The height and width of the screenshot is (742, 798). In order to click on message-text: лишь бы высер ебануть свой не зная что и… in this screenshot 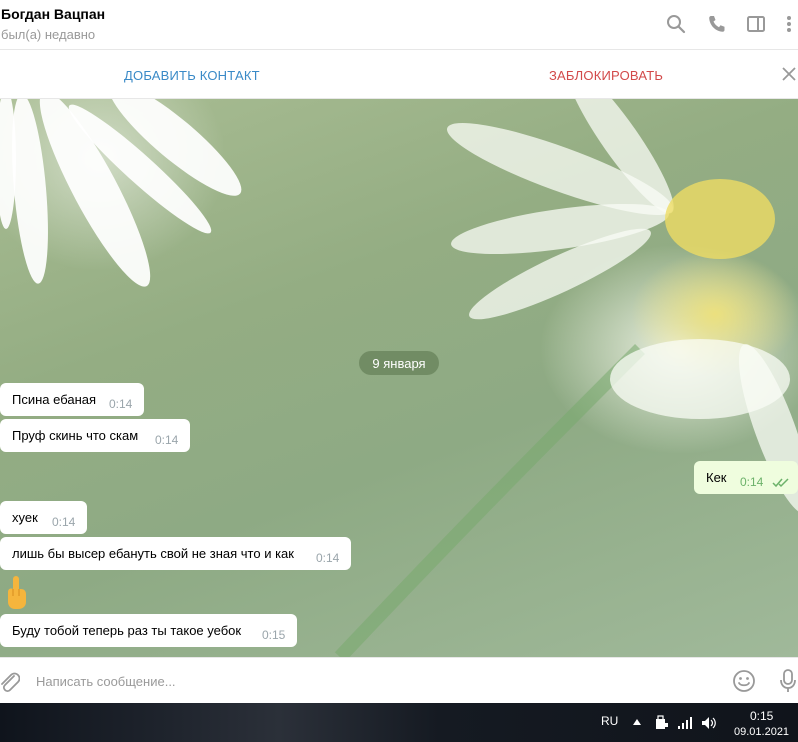, I will do `click(153, 553)`.